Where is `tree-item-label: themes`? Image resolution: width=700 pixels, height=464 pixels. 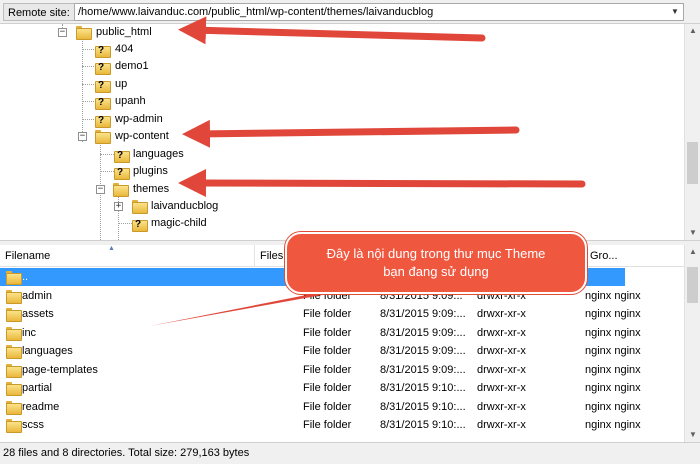 tree-item-label: themes is located at coordinates (151, 189).